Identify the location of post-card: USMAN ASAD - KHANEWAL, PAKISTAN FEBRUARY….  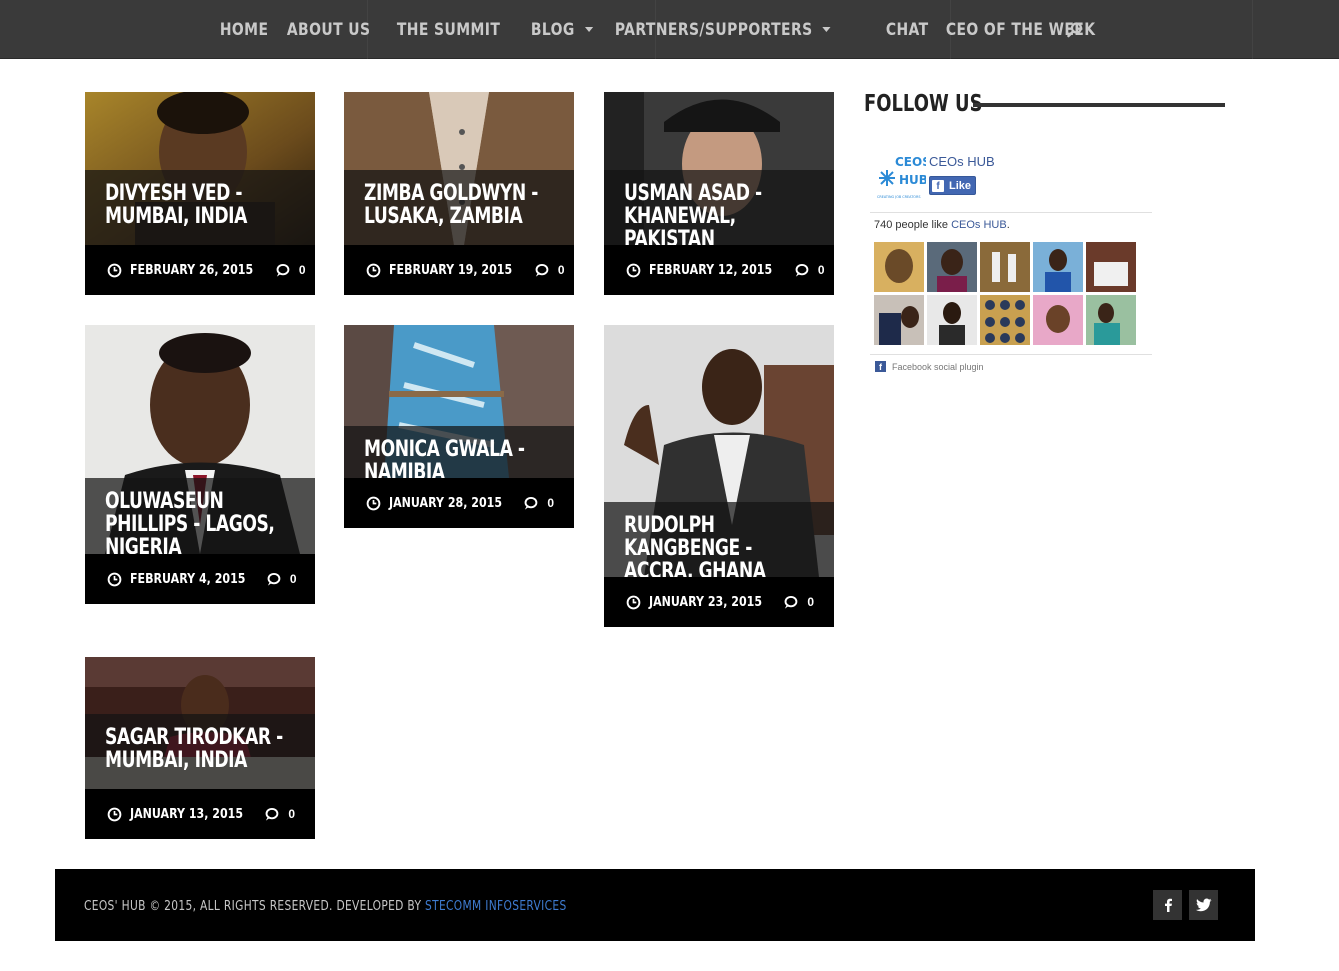
(719, 193).